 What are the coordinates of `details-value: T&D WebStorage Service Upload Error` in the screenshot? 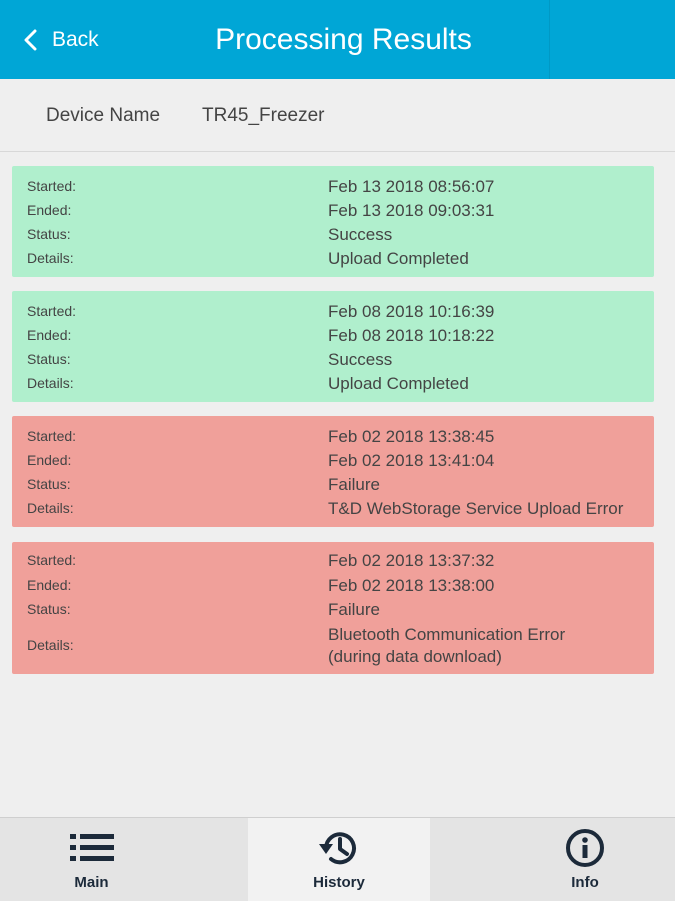 It's located at (476, 508).